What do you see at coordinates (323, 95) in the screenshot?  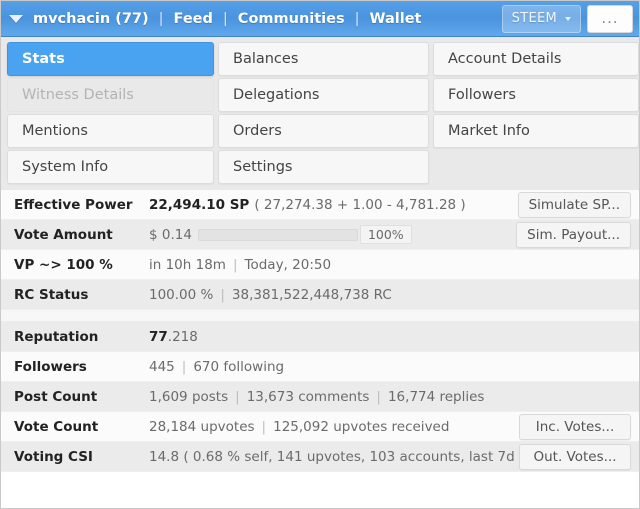 I see `tab-delegations: Delegations` at bounding box center [323, 95].